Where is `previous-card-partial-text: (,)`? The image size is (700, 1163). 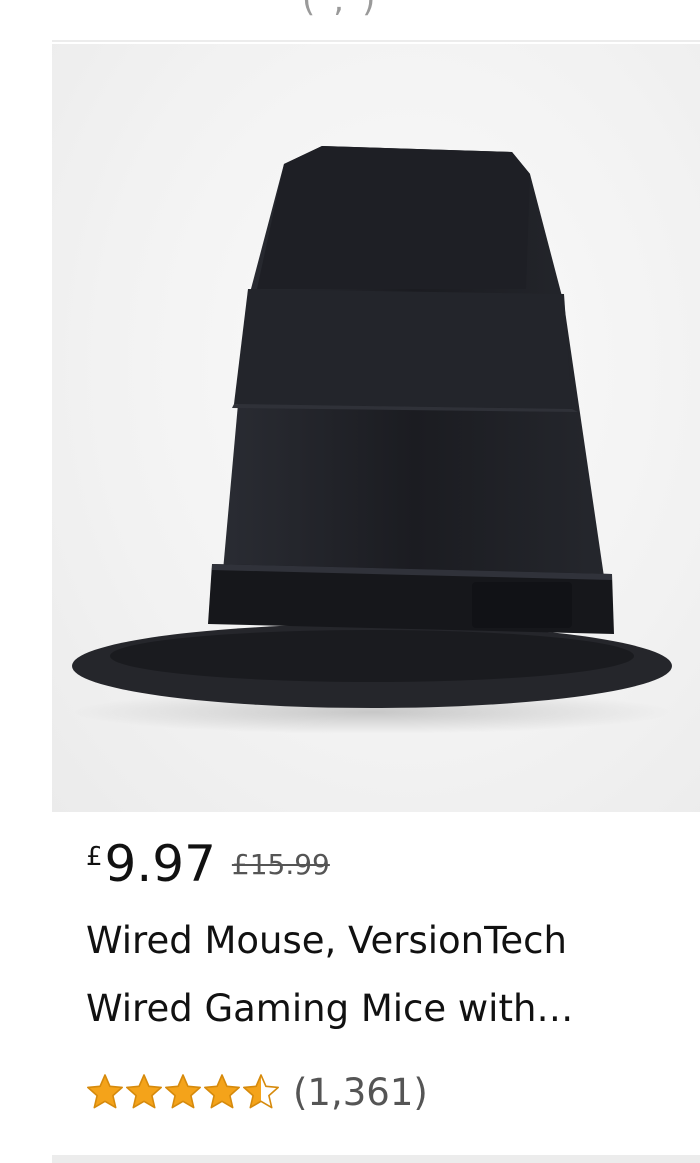
previous-card-partial-text: (,) is located at coordinates (348, 10).